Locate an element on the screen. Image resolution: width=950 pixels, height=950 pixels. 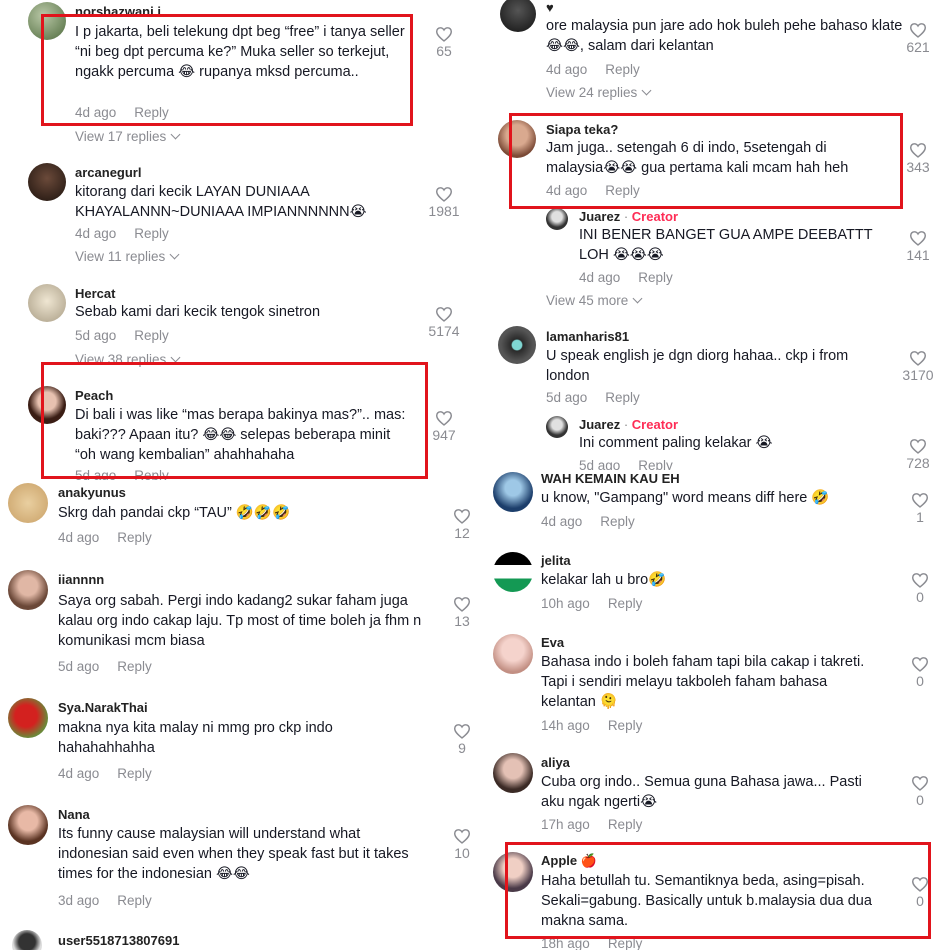
comment-time: 4d ago is located at coordinates (79, 773).